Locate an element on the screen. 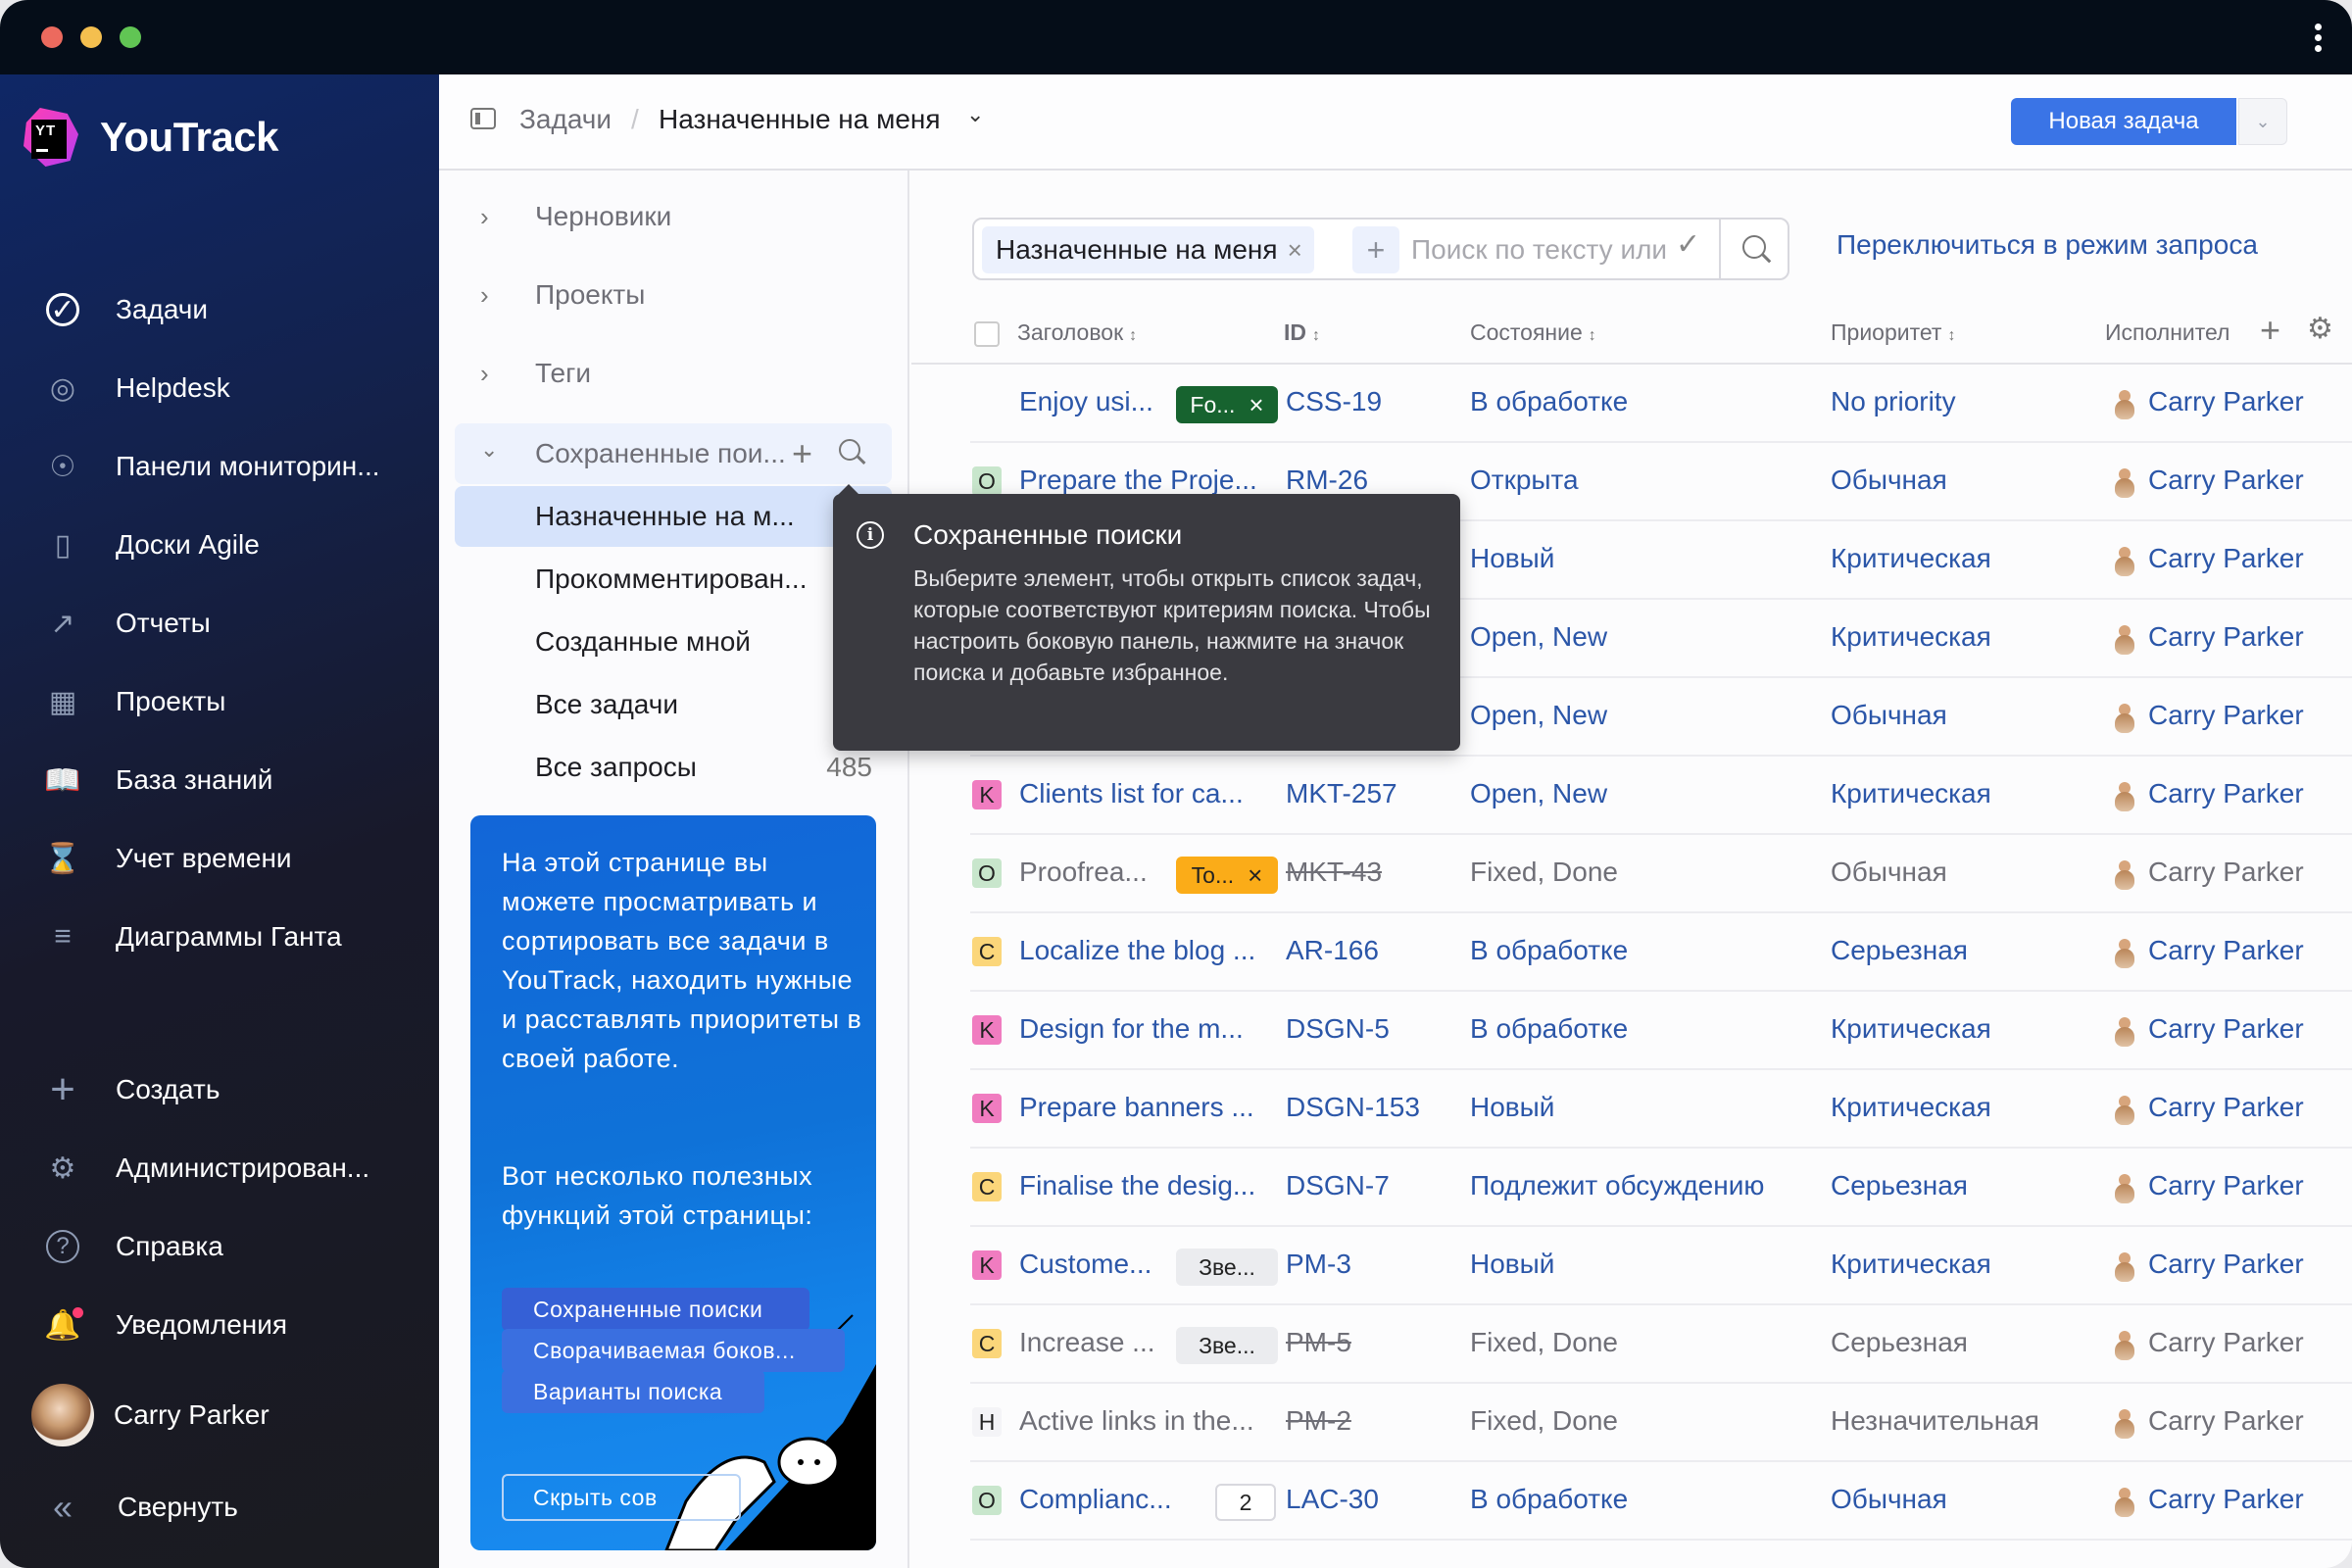 The image size is (2352, 1568). feature-chip-search-options: Варианты поиска is located at coordinates (633, 1391).